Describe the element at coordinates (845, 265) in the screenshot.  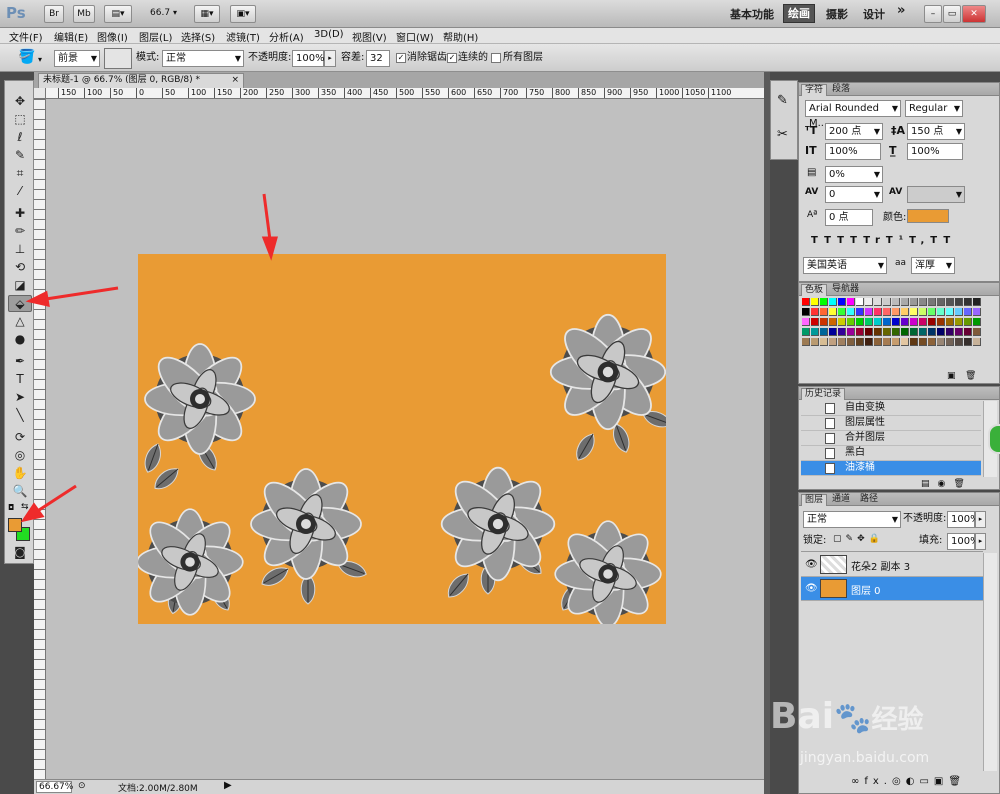
I see `language-select: 美国英语 ▼` at that location.